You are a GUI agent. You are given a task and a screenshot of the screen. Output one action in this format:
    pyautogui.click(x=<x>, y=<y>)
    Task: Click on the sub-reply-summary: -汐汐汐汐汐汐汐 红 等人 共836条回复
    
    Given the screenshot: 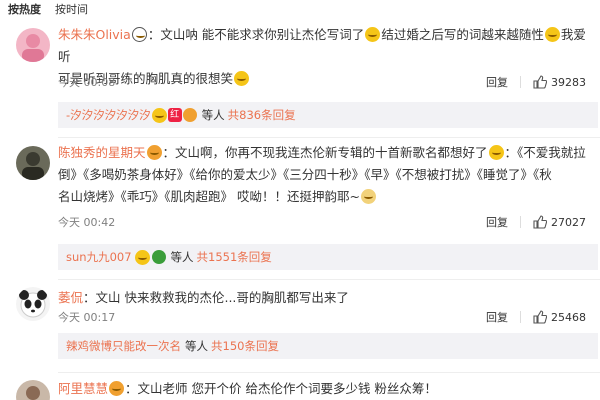 What is the action you would take?
    pyautogui.click(x=328, y=115)
    